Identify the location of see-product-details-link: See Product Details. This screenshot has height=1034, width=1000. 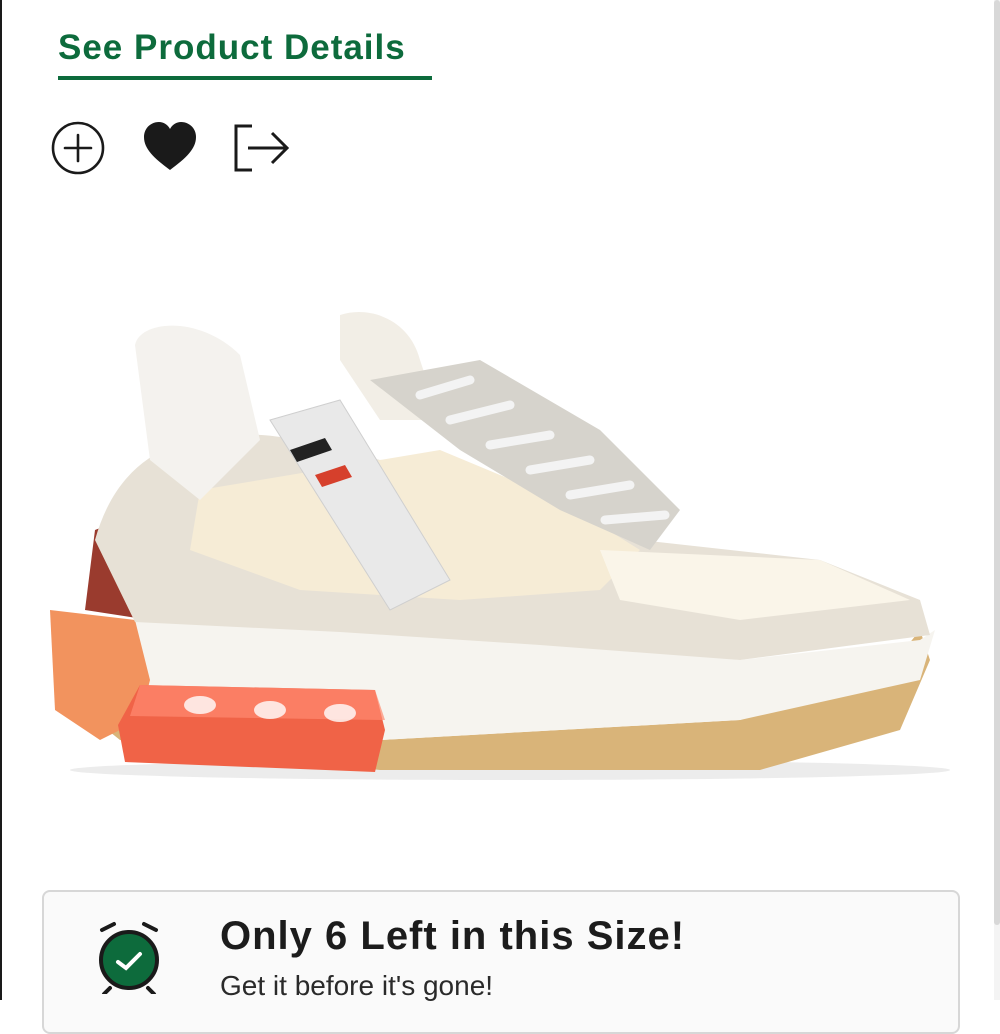
(232, 48).